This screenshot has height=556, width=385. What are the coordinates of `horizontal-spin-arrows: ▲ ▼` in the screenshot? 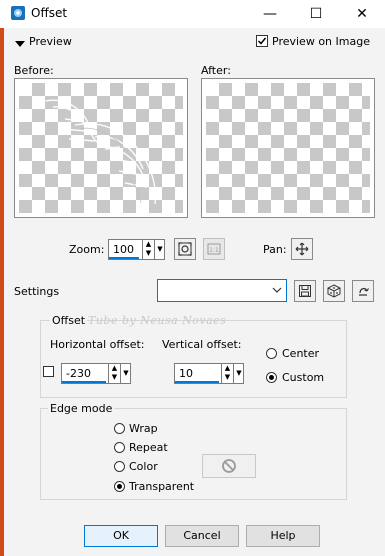 It's located at (114, 373).